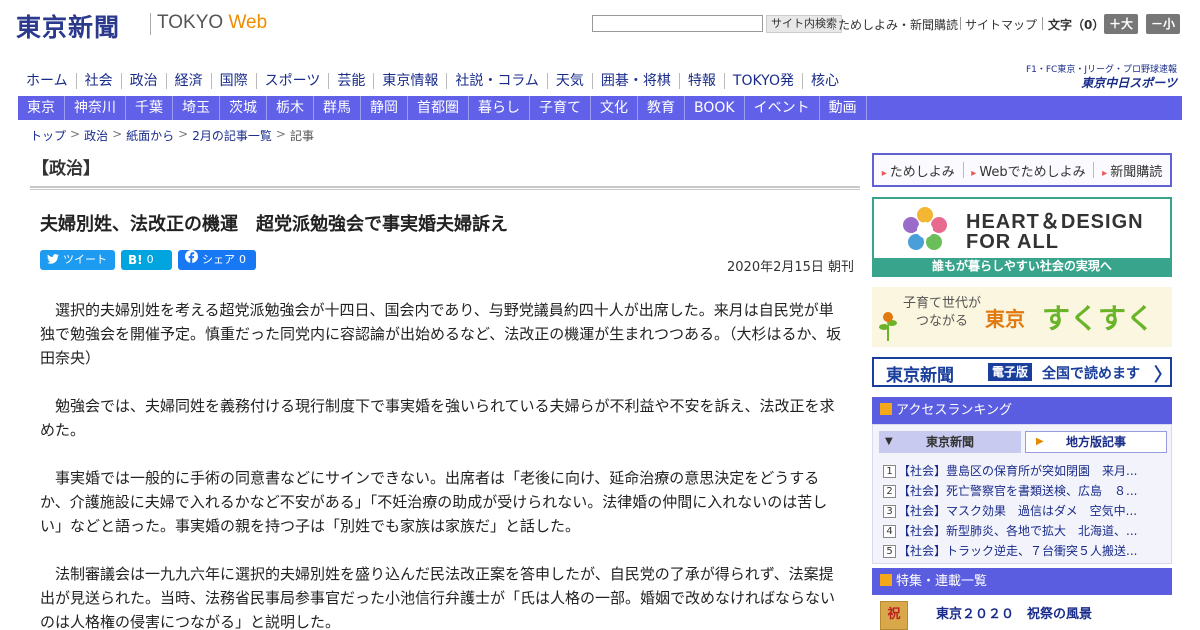 The height and width of the screenshot is (630, 1200). What do you see at coordinates (85, 259) in the screenshot?
I see `tweet-label: ツイート` at bounding box center [85, 259].